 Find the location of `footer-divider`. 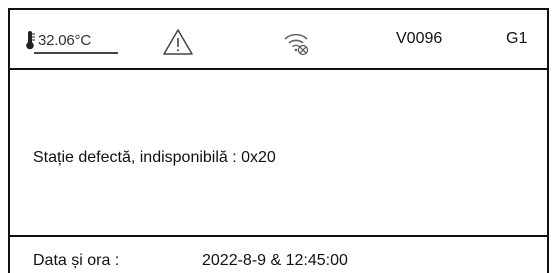

footer-divider is located at coordinates (278, 236).